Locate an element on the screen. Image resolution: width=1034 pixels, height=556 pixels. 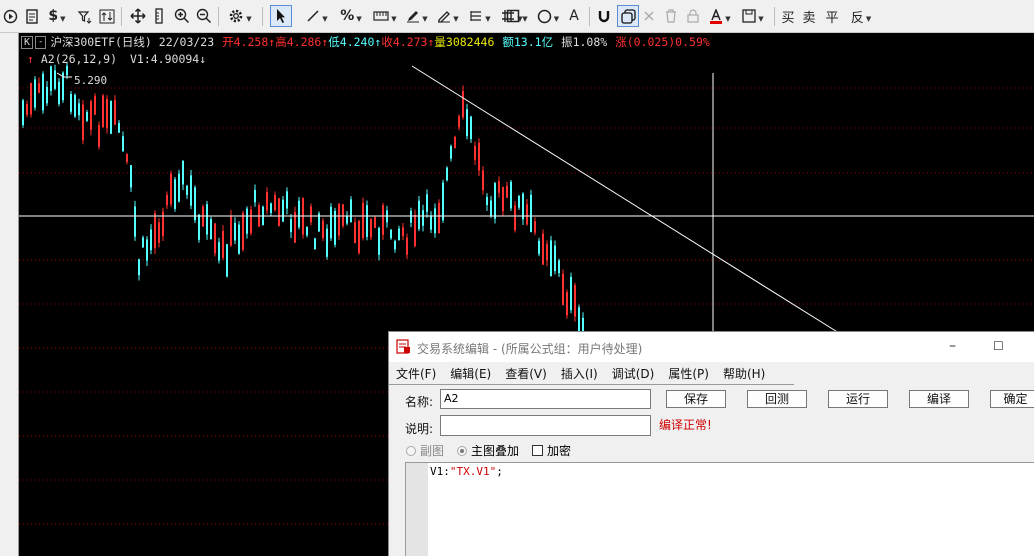
font-color-icon: ▼ is located at coordinates (720, 16).